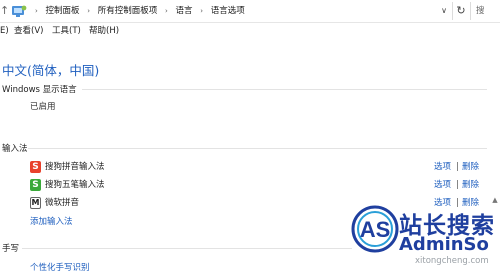 Image resolution: width=500 pixels, height=272 pixels. I want to click on personalize-handwriting-link: 个性化手写识别, so click(60, 266).